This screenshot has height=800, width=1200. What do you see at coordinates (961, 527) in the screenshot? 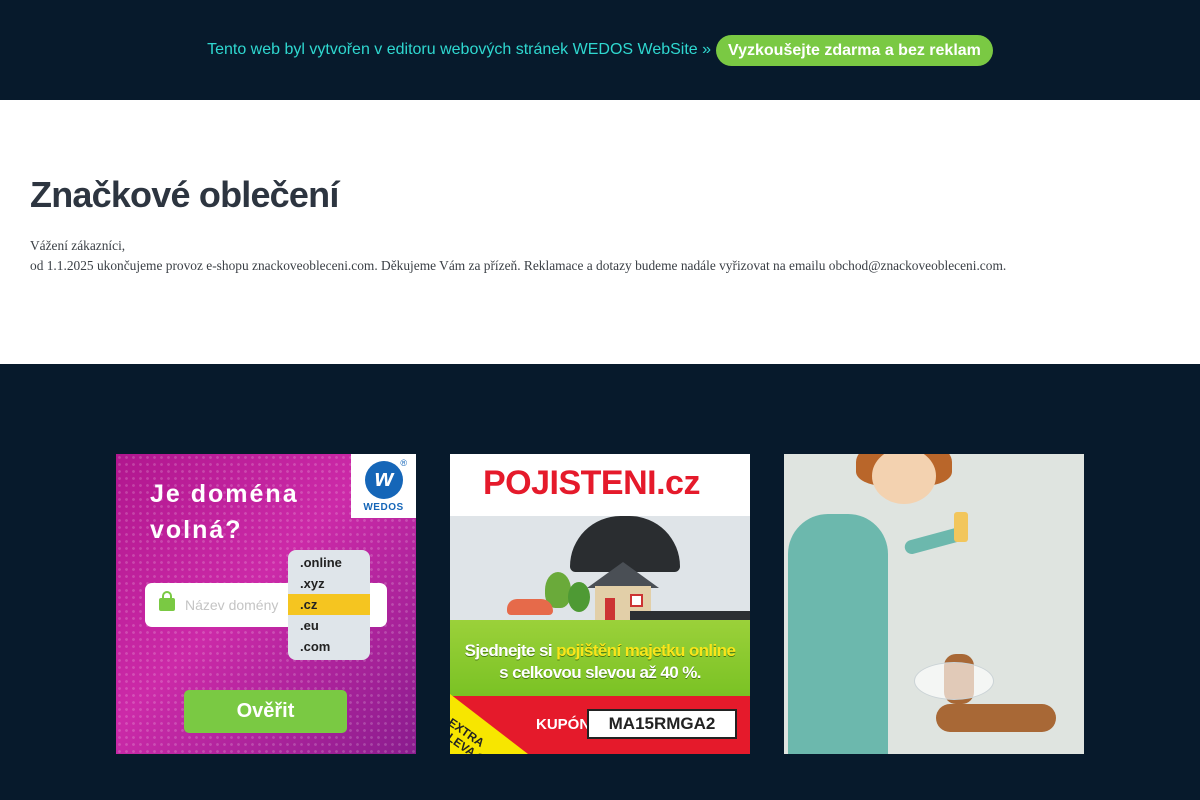
I see `medicine-bottle-icon` at bounding box center [961, 527].